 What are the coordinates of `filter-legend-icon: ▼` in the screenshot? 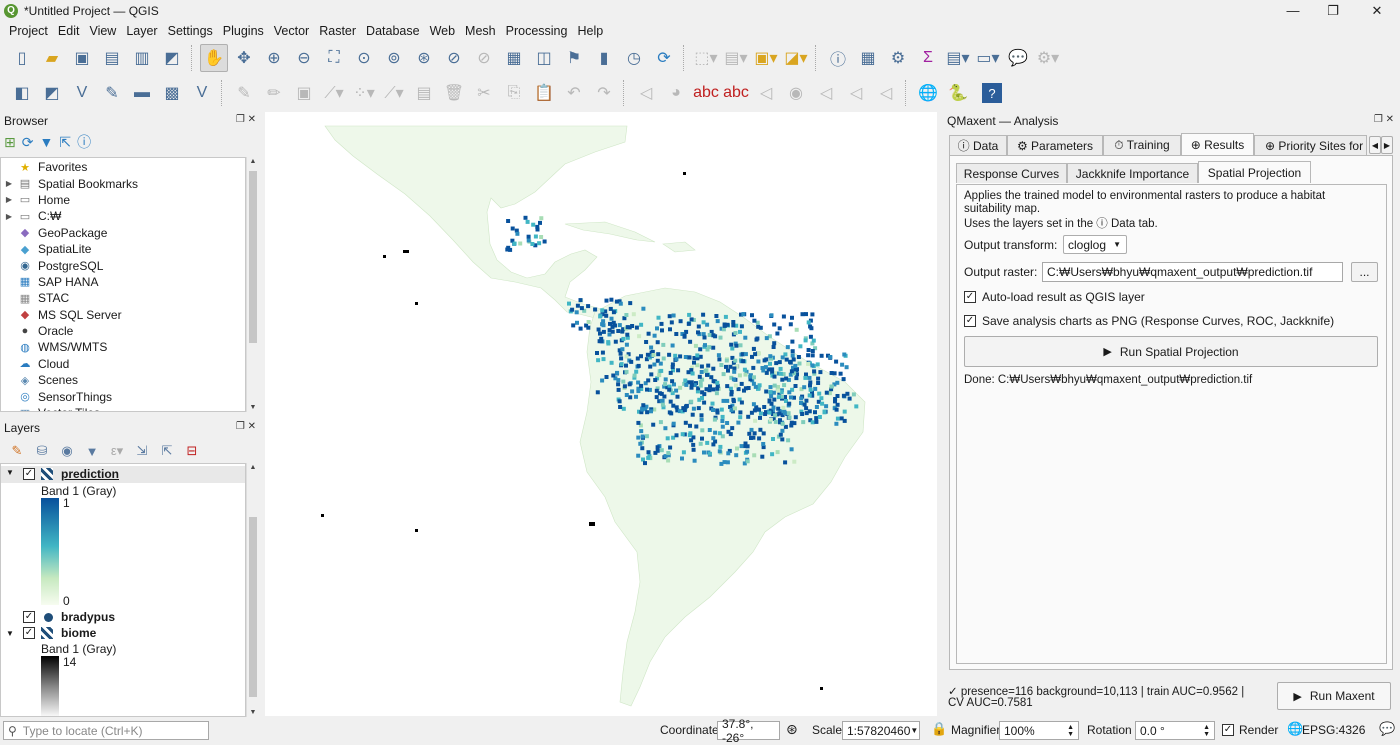 It's located at (92, 451).